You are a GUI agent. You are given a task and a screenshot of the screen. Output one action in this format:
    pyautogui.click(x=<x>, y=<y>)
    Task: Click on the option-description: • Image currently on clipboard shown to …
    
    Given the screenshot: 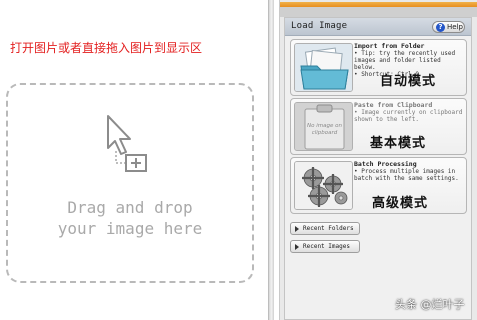 What is the action you would take?
    pyautogui.click(x=410, y=116)
    